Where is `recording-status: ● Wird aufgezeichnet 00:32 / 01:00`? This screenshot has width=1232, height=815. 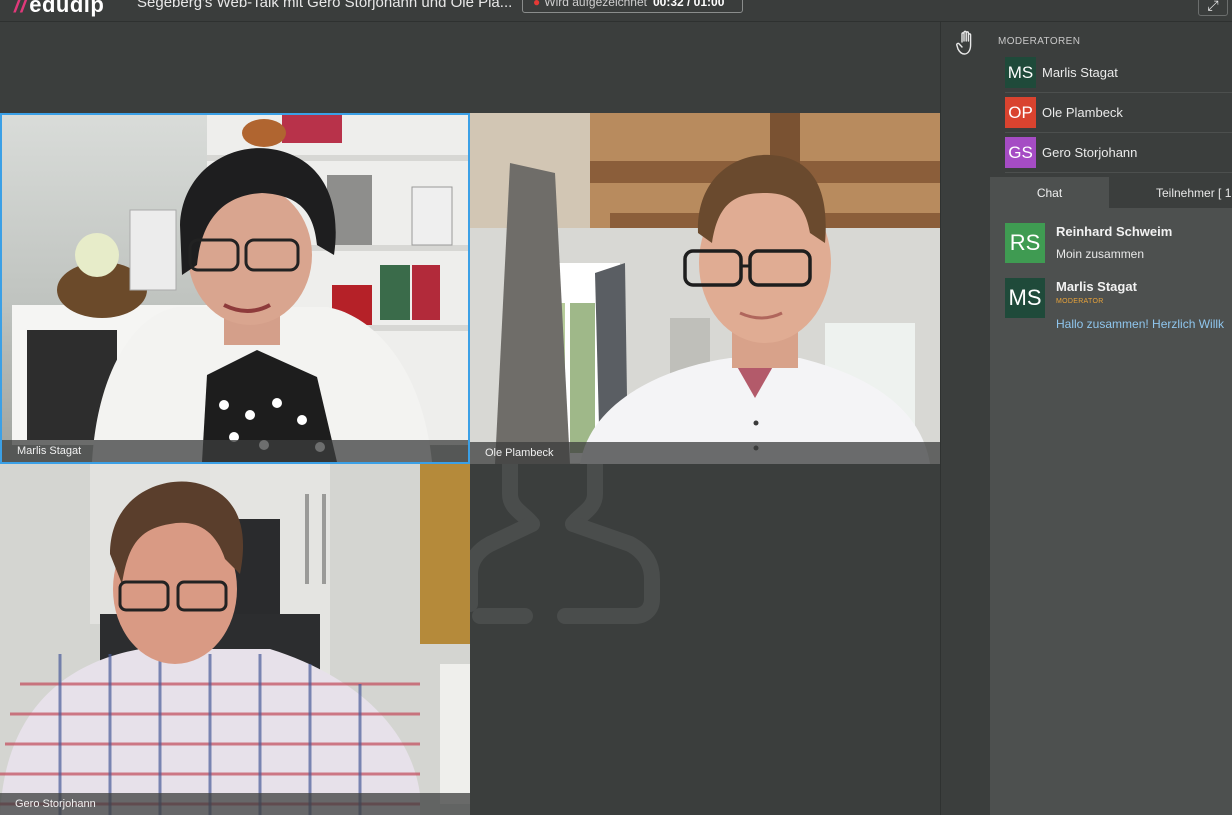
recording-status: ● Wird aufgezeichnet 00:32 / 01:00 is located at coordinates (632, 6).